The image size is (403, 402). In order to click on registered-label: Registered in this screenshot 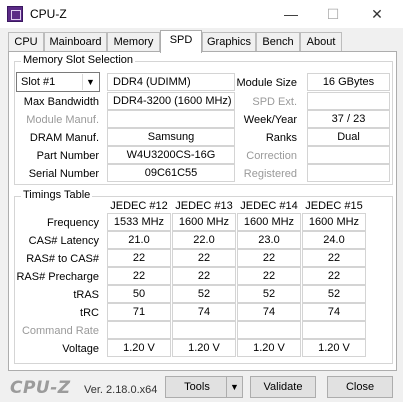, I will do `click(270, 174)`.